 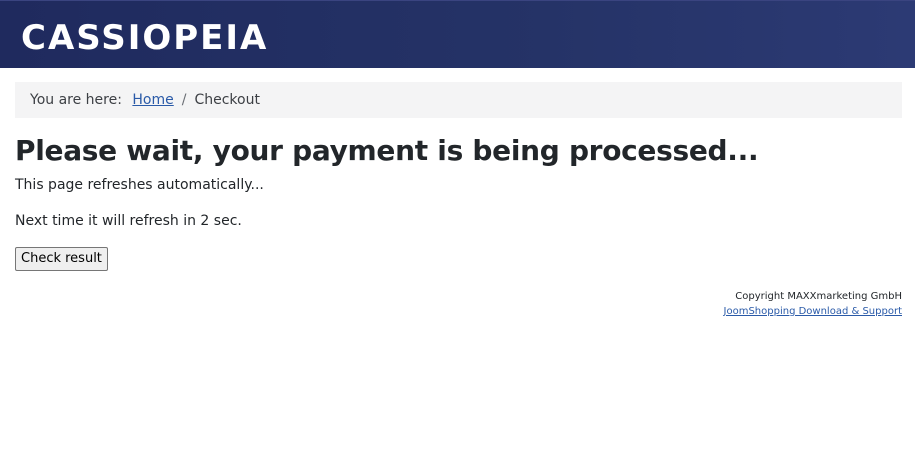 What do you see at coordinates (818, 296) in the screenshot?
I see `footer-copyright: Copyright MAXXmarketing GmbH` at bounding box center [818, 296].